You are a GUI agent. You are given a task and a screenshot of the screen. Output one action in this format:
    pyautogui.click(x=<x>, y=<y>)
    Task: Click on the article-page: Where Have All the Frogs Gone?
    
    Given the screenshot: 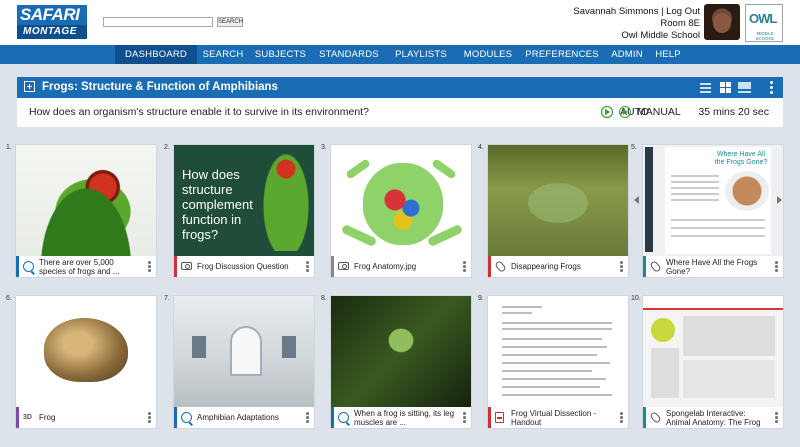 What is the action you would take?
    pyautogui.click(x=718, y=200)
    